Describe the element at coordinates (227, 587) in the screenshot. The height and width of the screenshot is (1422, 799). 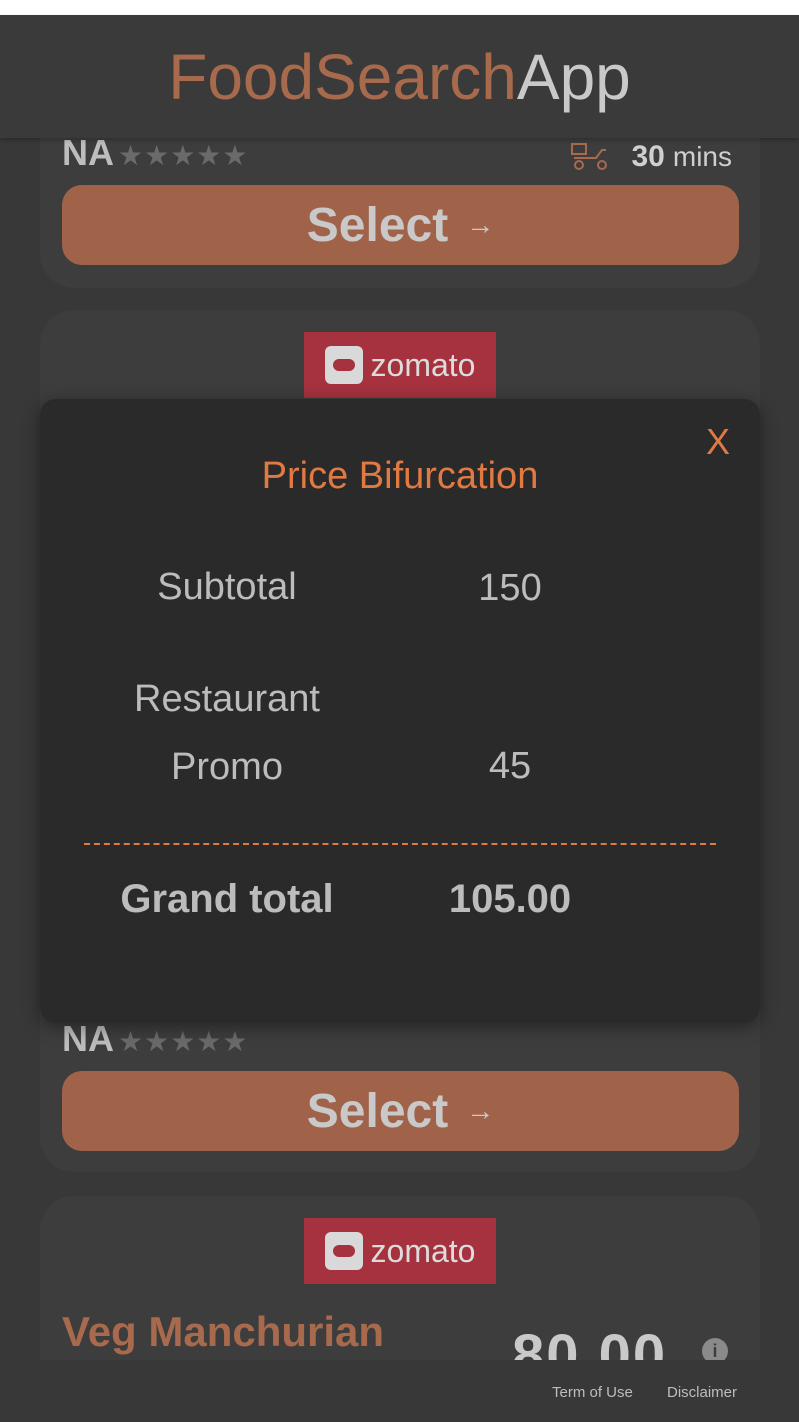
I see `subtotal-label: Subtotal` at that location.